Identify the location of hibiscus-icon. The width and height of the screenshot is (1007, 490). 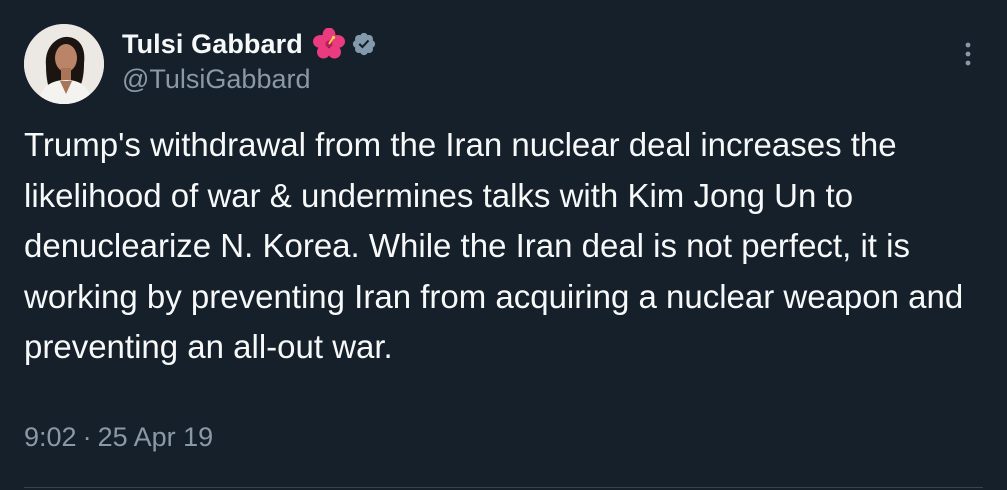
(329, 43).